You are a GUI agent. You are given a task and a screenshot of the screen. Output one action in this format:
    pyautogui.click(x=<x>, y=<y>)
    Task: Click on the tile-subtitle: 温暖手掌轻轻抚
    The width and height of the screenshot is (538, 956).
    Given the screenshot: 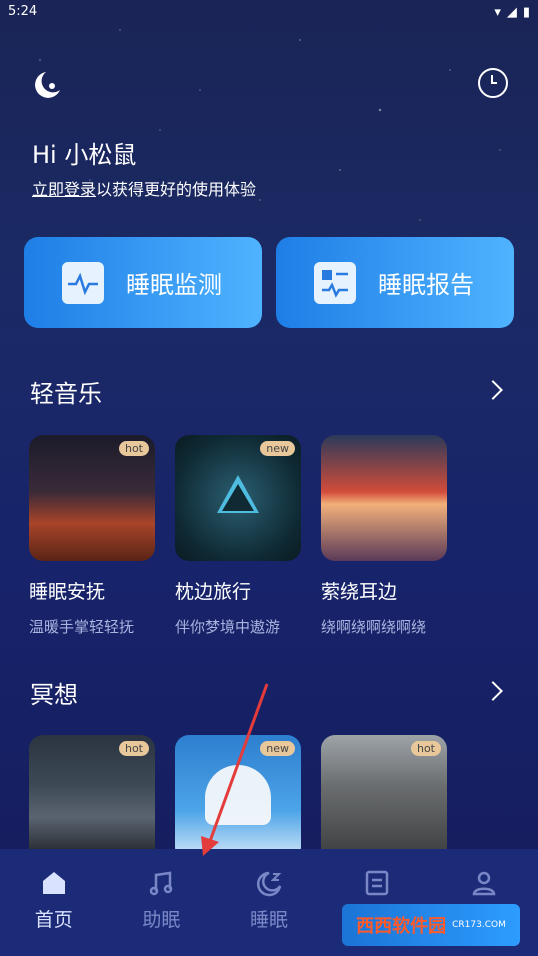 What is the action you would take?
    pyautogui.click(x=82, y=627)
    